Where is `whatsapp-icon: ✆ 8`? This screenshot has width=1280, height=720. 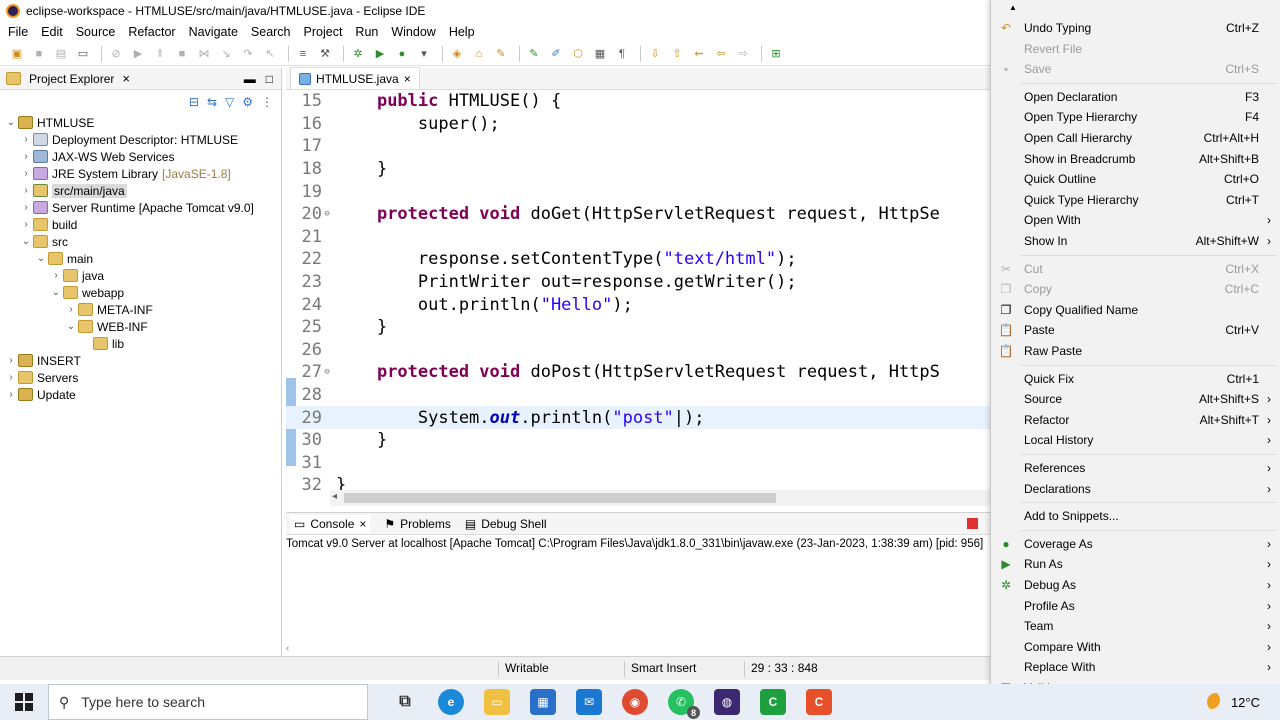
whatsapp-icon: ✆ 8 is located at coordinates (684, 704).